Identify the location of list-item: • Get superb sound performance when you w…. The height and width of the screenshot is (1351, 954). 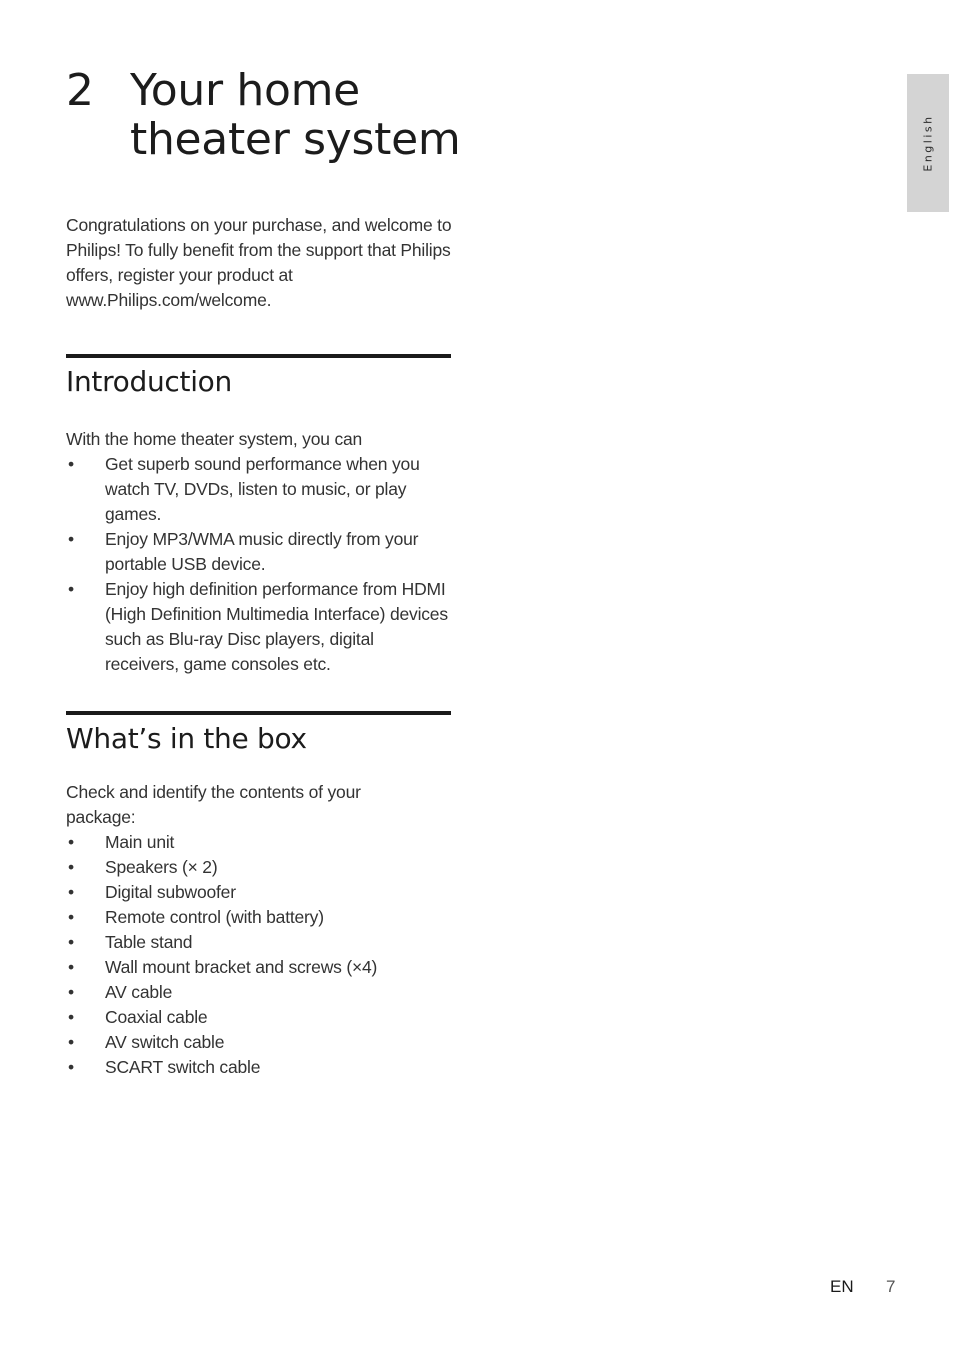
(258, 489).